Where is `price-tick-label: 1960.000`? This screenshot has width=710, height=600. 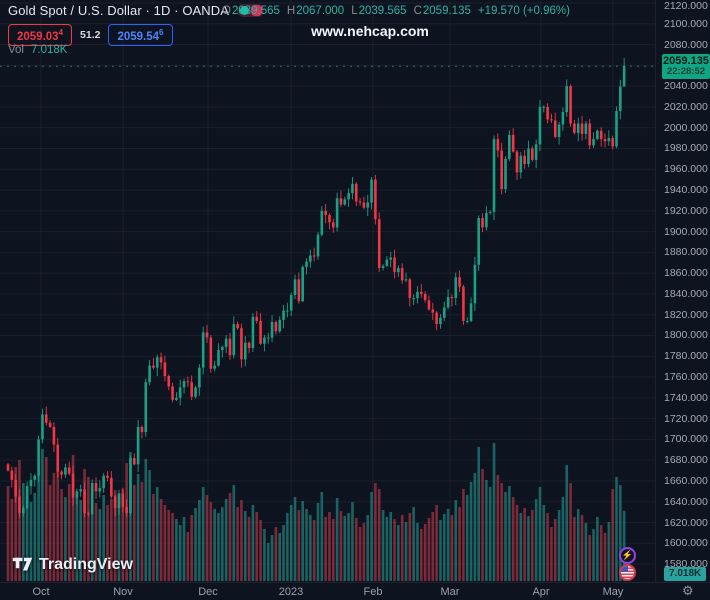
price-tick-label: 1960.000 is located at coordinates (686, 169).